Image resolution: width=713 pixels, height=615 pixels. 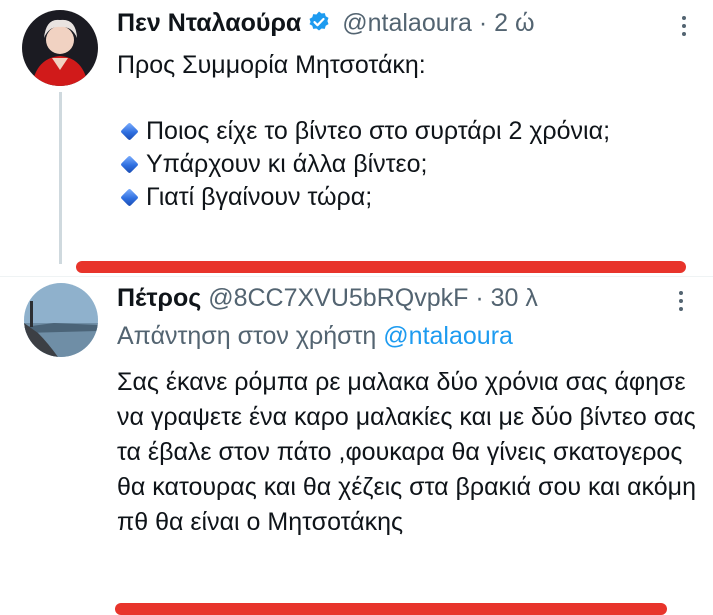 What do you see at coordinates (338, 298) in the screenshot?
I see `user-handle: @8CC7XVU5bRQvpkF` at bounding box center [338, 298].